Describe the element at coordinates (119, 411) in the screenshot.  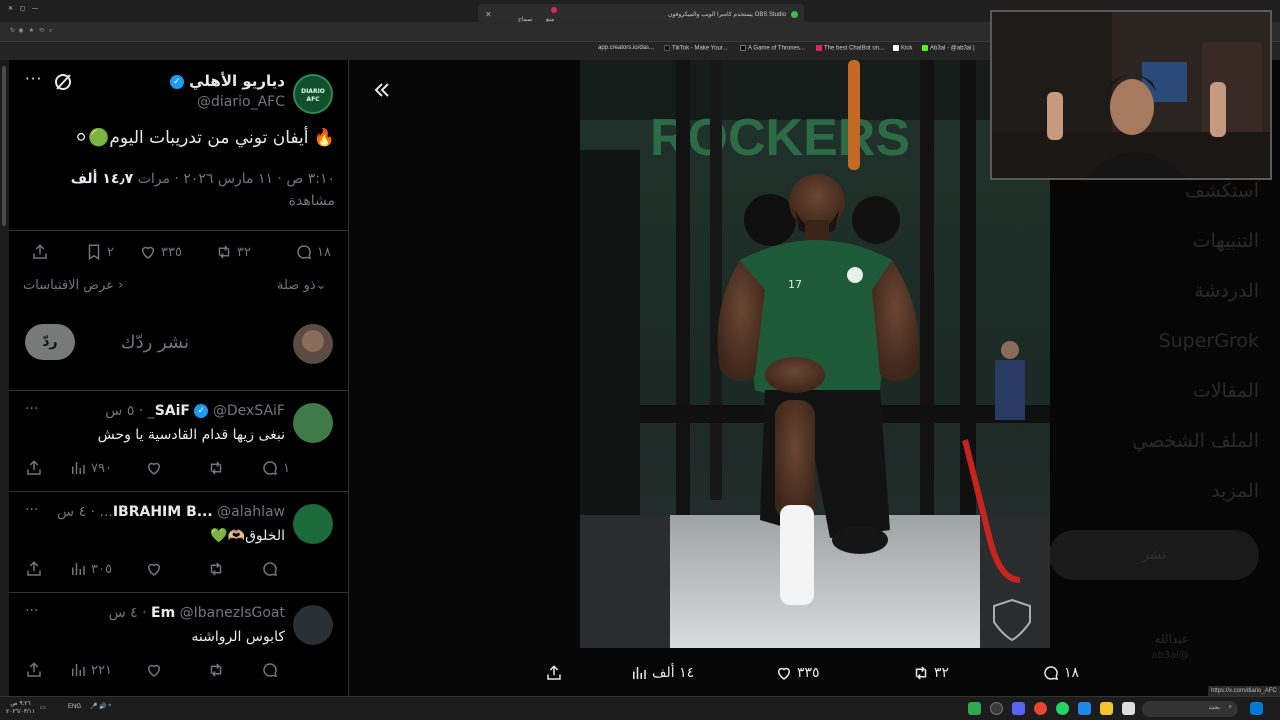
I see `reply-time: ٥ س` at that location.